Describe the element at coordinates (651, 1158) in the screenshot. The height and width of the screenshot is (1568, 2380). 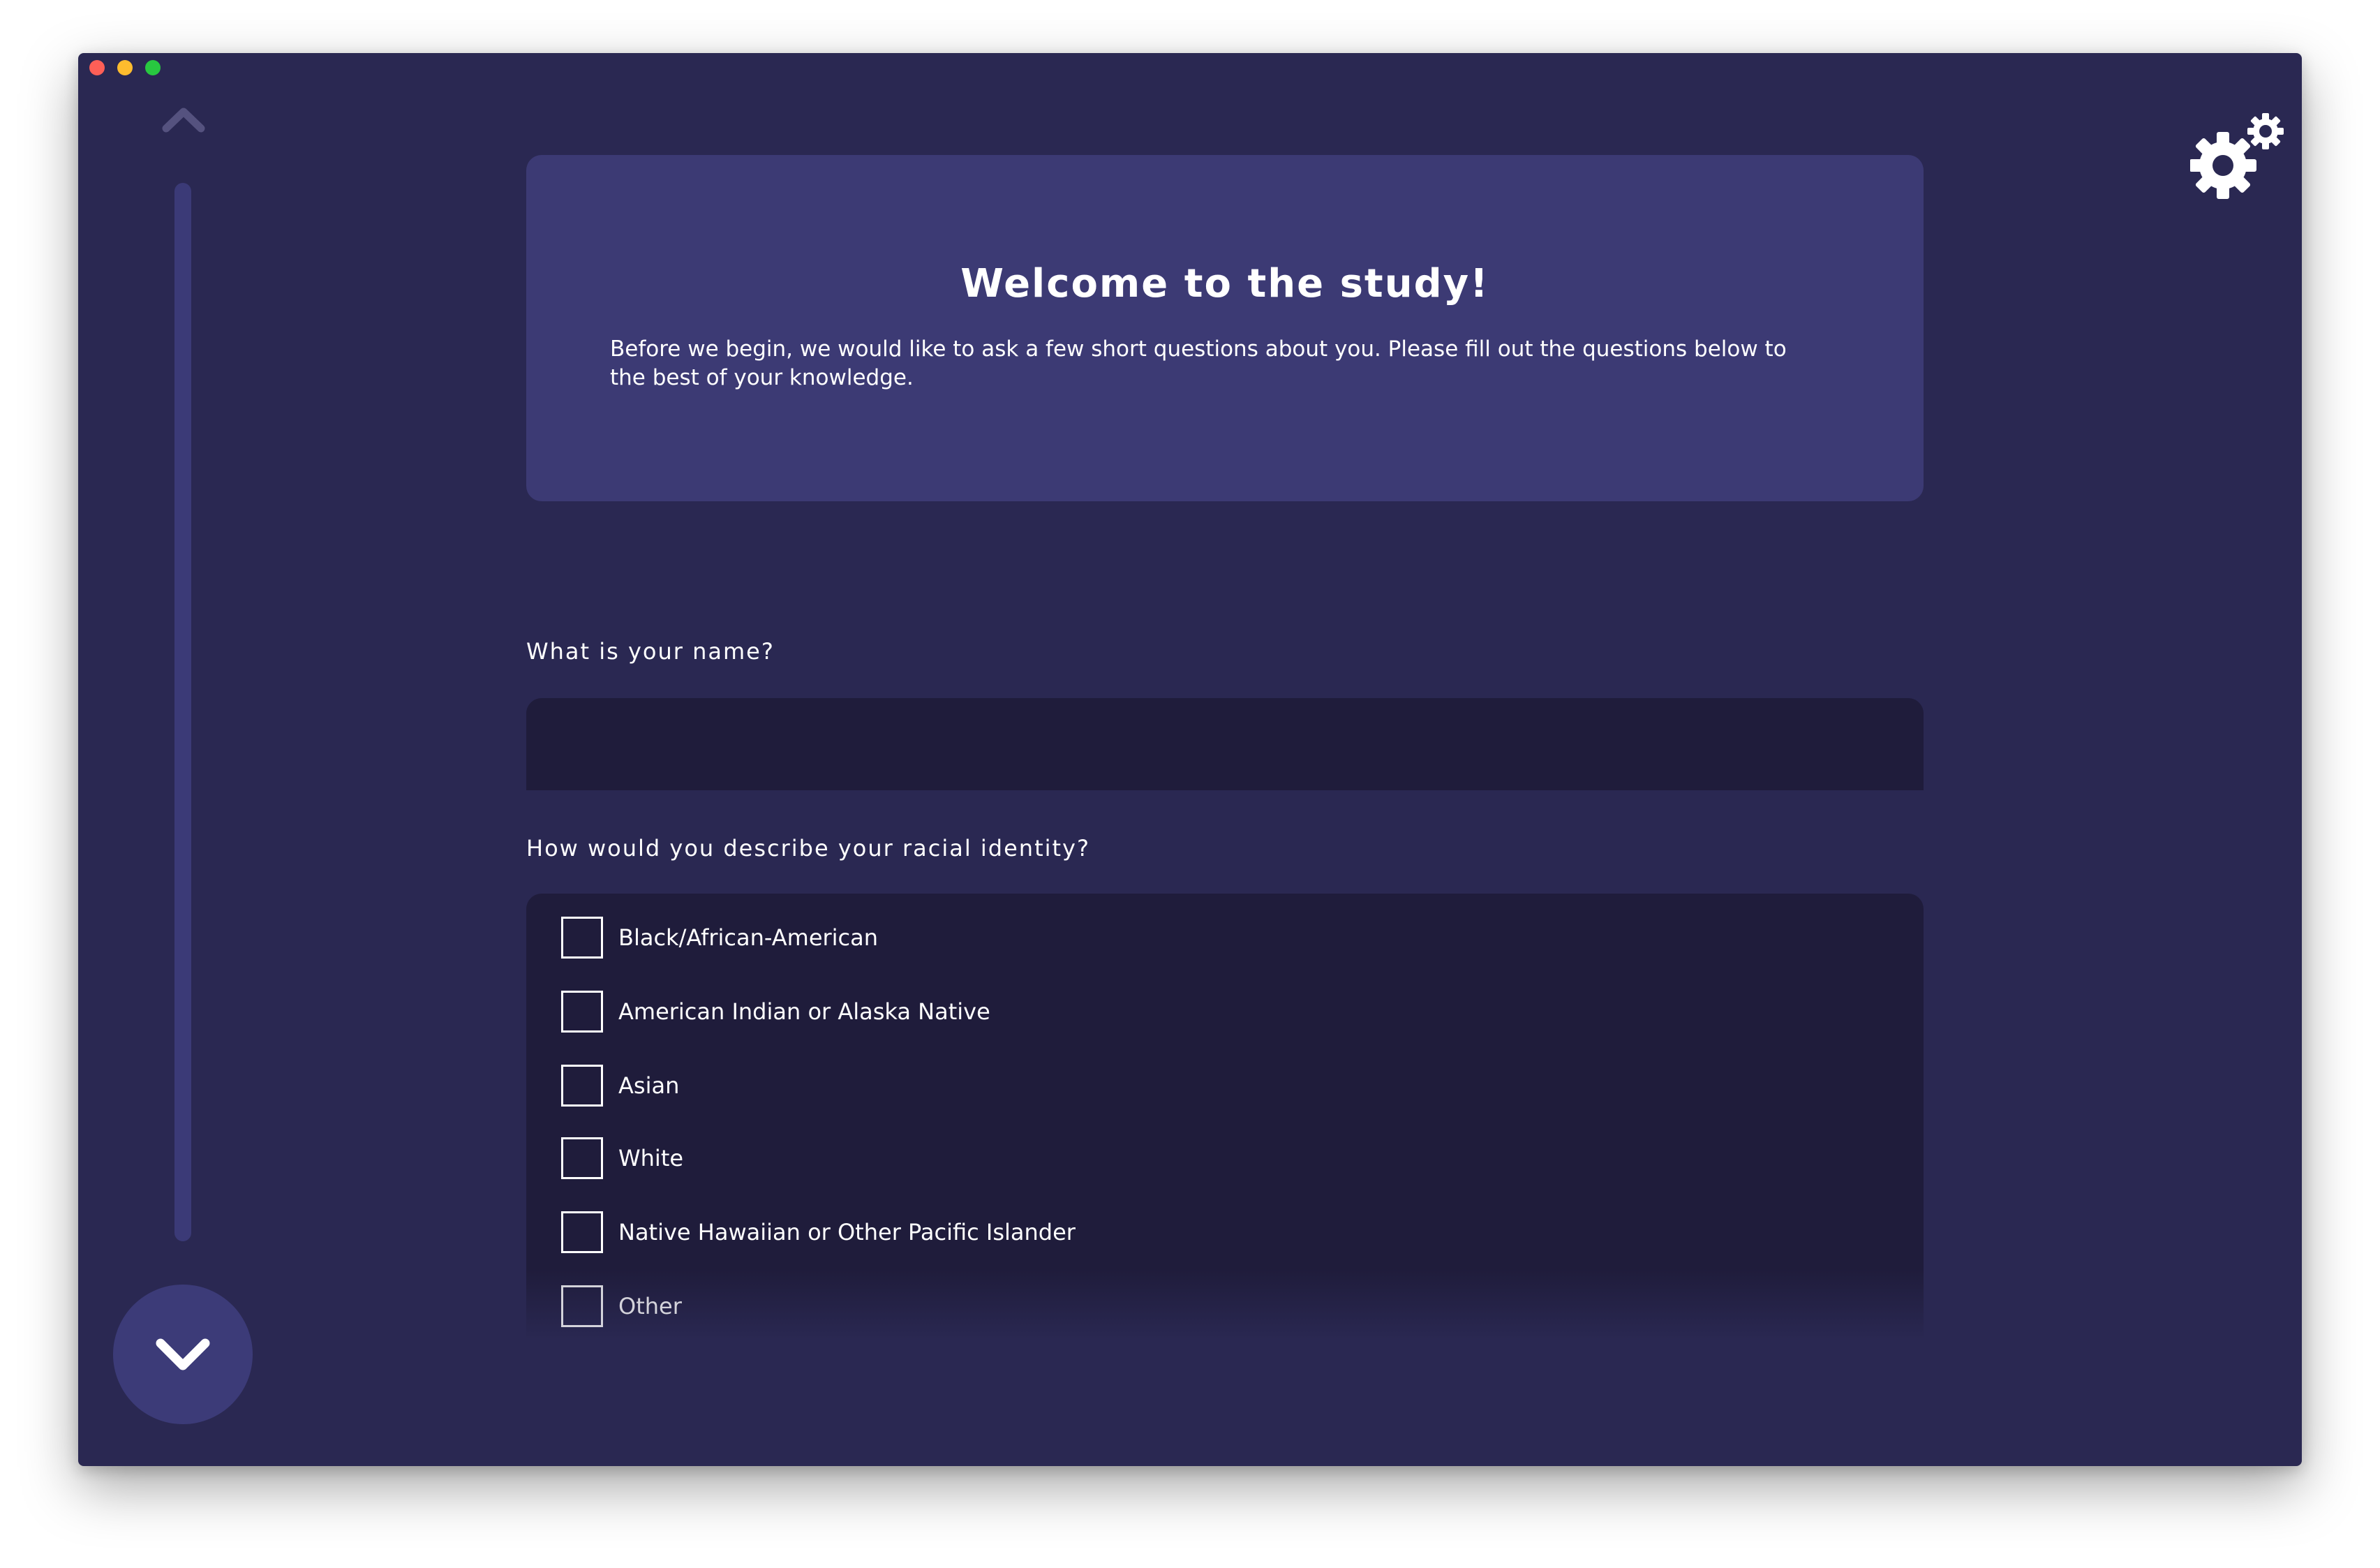
I see `race-option-label: White` at that location.